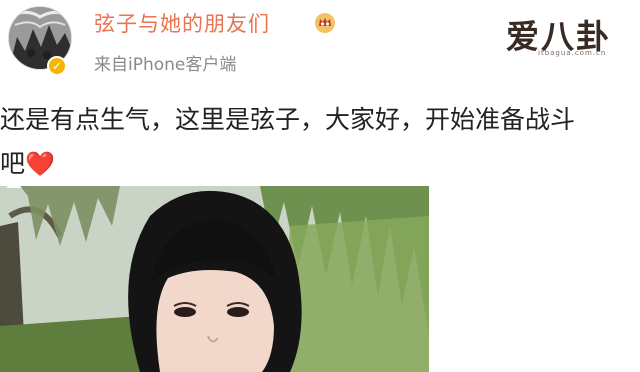 This screenshot has width=640, height=372. What do you see at coordinates (57, 66) in the screenshot?
I see `verified-badge-icon: ✓` at bounding box center [57, 66].